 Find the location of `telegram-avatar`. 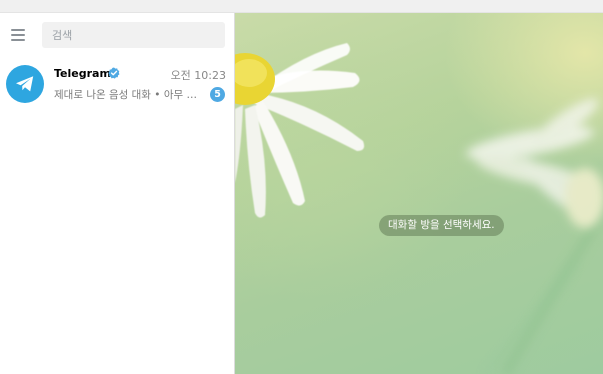

telegram-avatar is located at coordinates (25, 84).